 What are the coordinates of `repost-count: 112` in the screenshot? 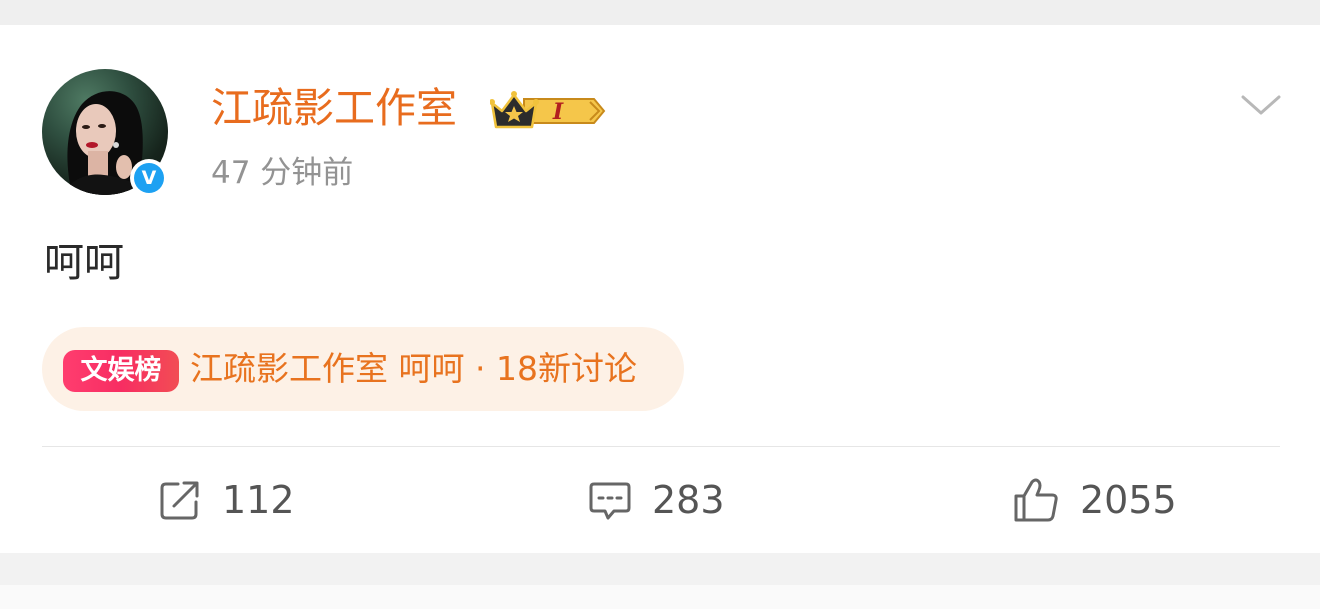 It's located at (258, 500).